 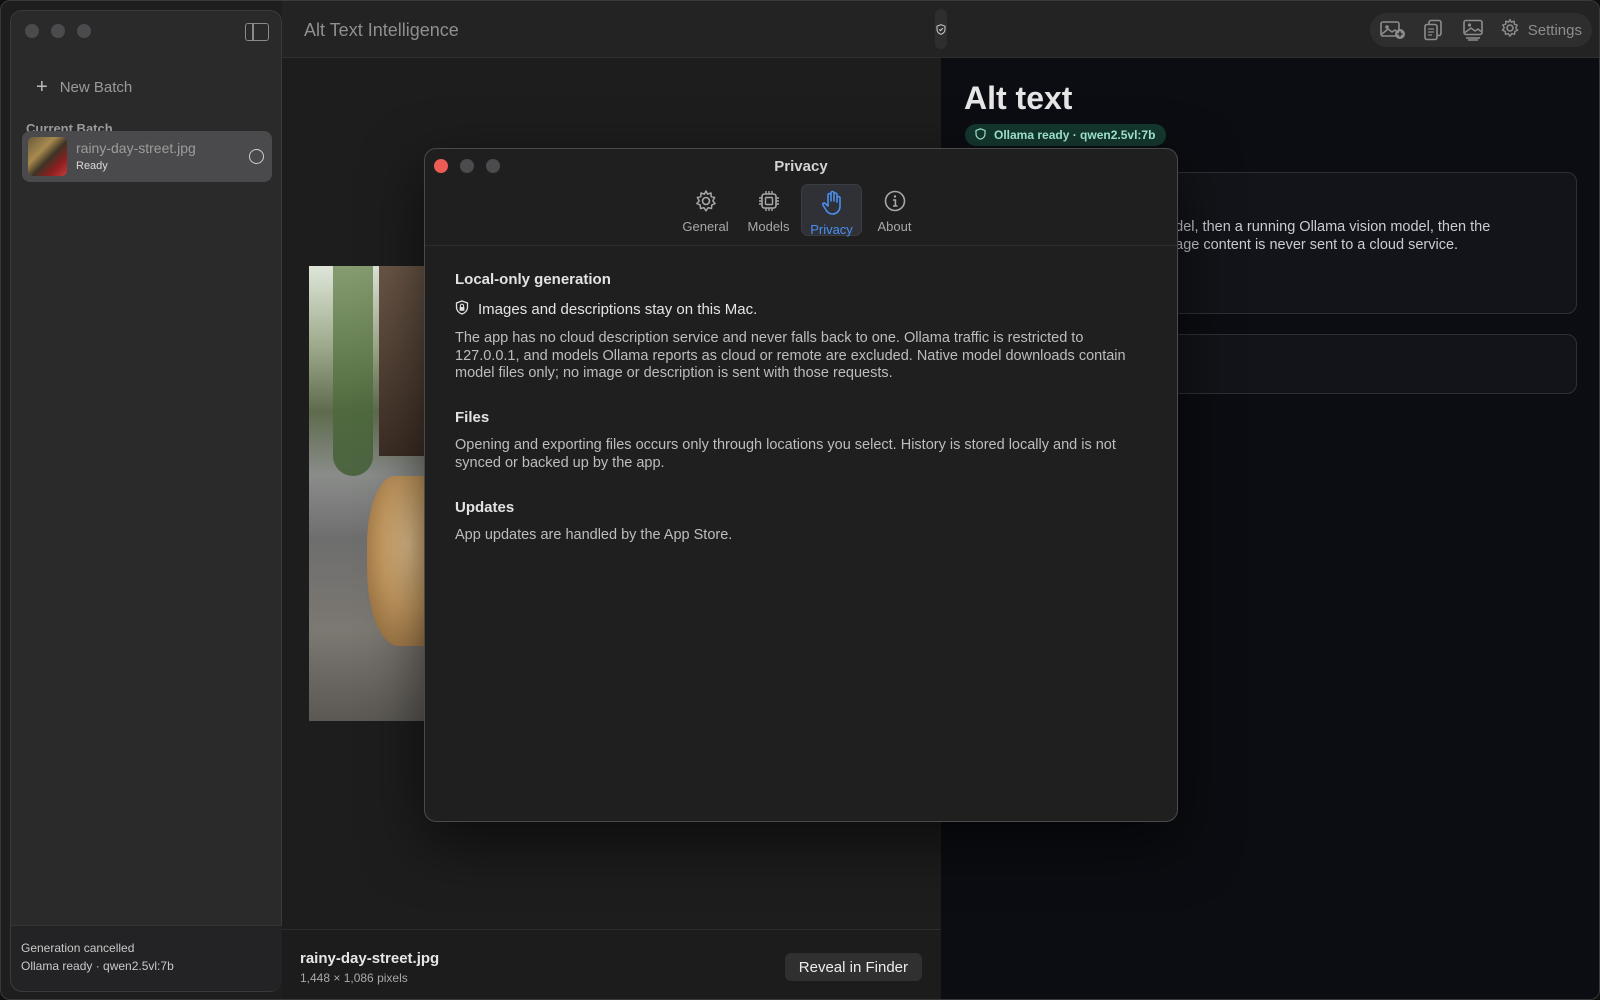 What do you see at coordinates (354, 978) in the screenshot?
I see `file-dimensions: 1,448 × 1,086 pixels` at bounding box center [354, 978].